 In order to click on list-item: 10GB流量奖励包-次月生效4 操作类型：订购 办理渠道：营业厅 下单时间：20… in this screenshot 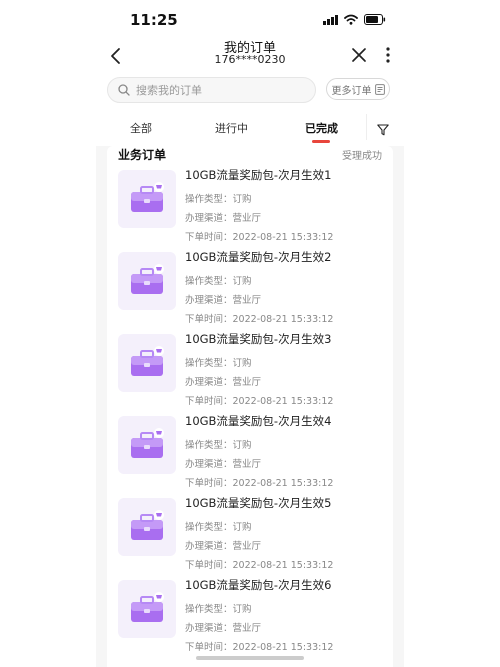, I will do `click(250, 456)`.